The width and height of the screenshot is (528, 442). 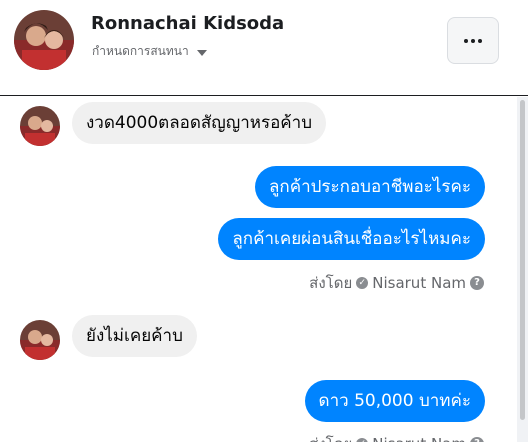 I want to click on message-bubble-outgoing: ดาว 50,000 บาทค่ะ, so click(x=394, y=401).